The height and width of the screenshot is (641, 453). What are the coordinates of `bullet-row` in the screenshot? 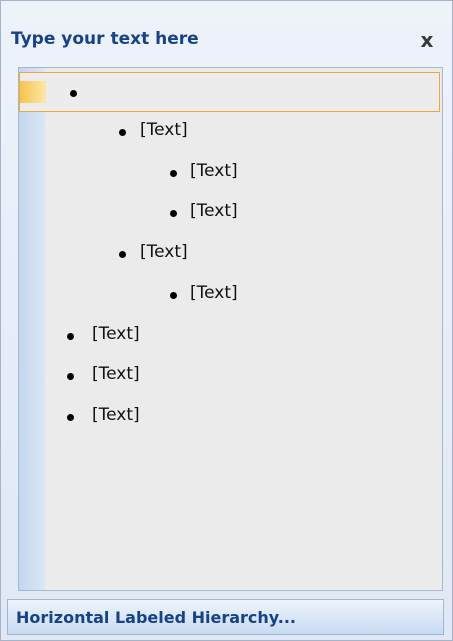 It's located at (229, 92).